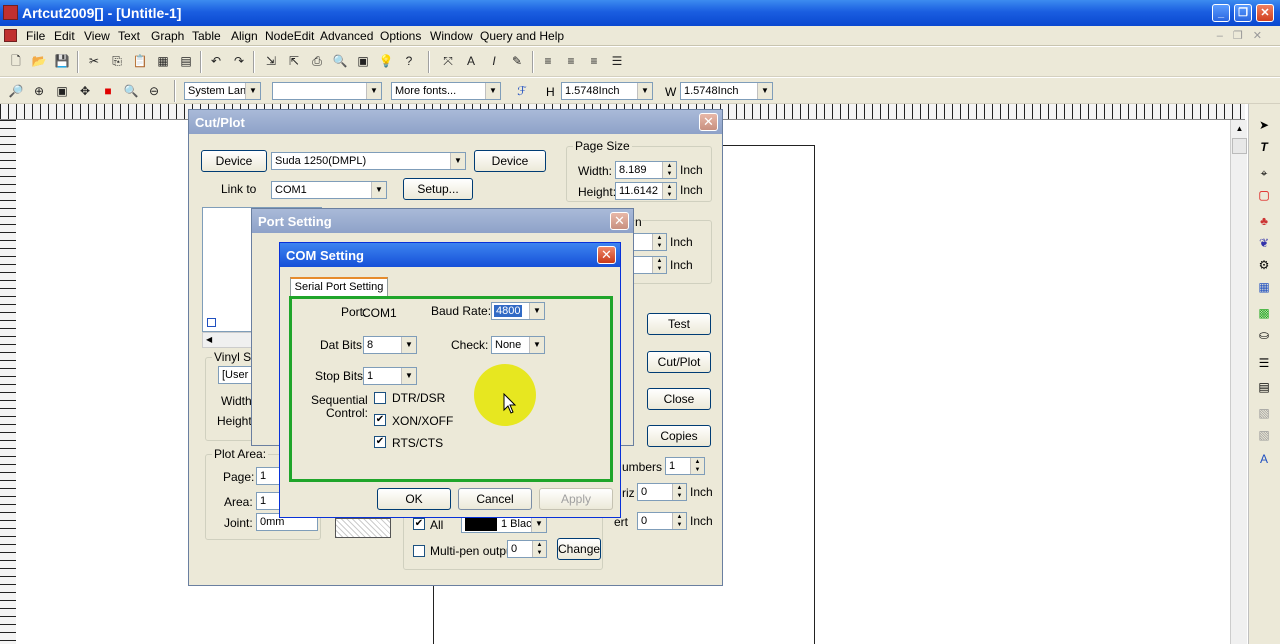 This screenshot has height=644, width=1280. Describe the element at coordinates (571, 61) in the screenshot. I see `align-center-icon: ≡` at that location.